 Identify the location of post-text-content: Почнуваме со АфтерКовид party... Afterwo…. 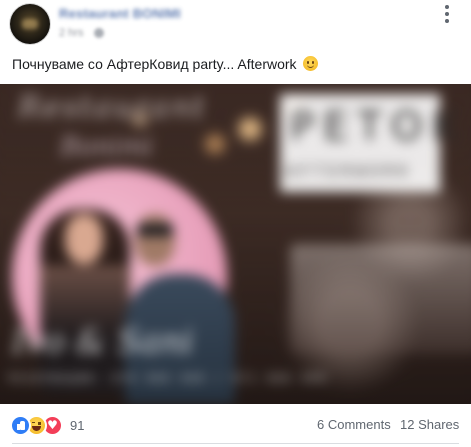
(154, 64).